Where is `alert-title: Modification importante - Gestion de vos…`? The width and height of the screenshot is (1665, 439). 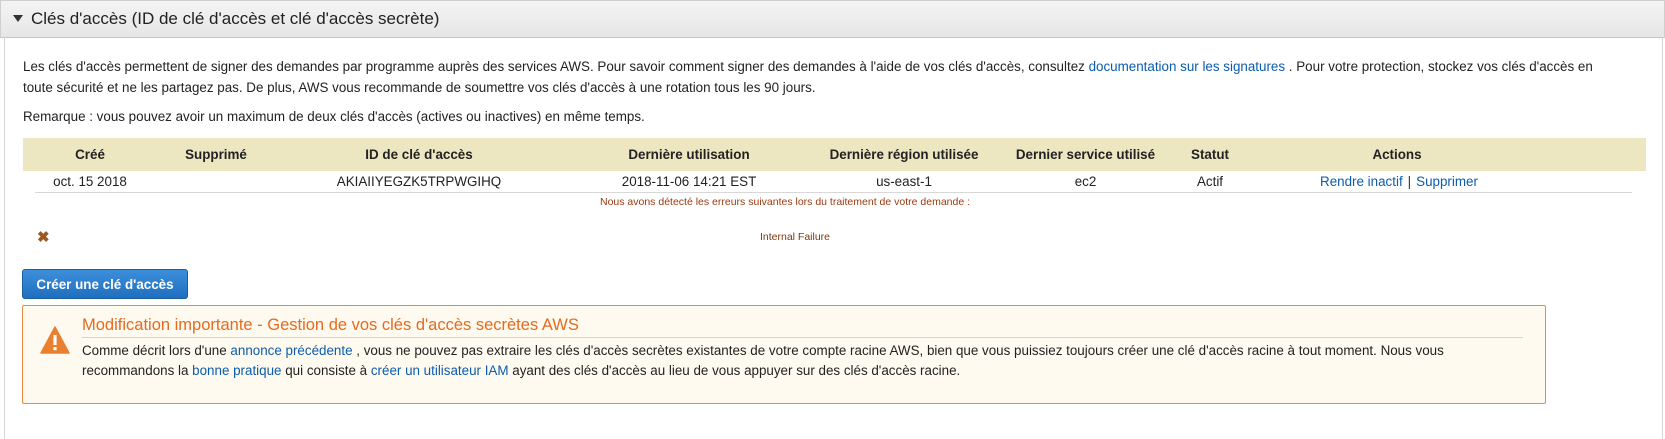 alert-title: Modification importante - Gestion de vos… is located at coordinates (330, 325).